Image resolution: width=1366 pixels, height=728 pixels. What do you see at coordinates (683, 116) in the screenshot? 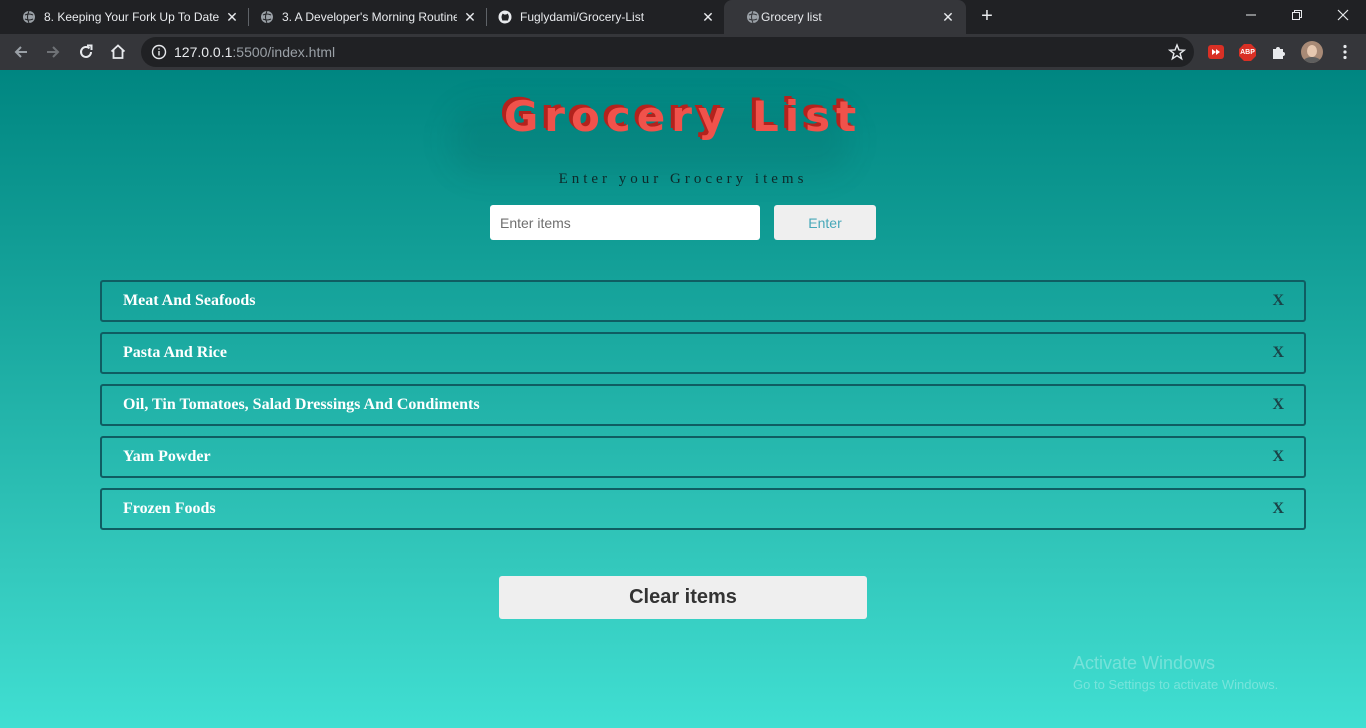
I see `page-title: Grocery List` at bounding box center [683, 116].